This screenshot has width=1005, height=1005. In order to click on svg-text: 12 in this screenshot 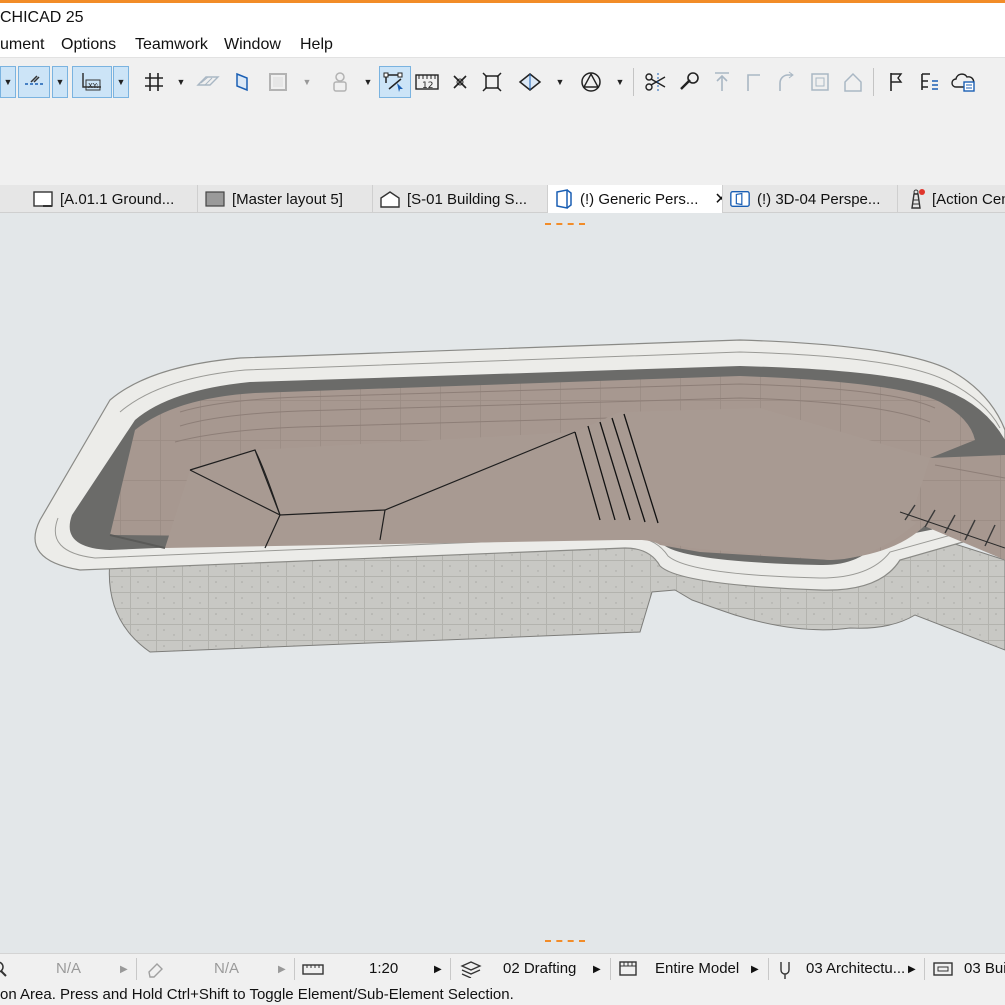, I will do `click(427, 86)`.